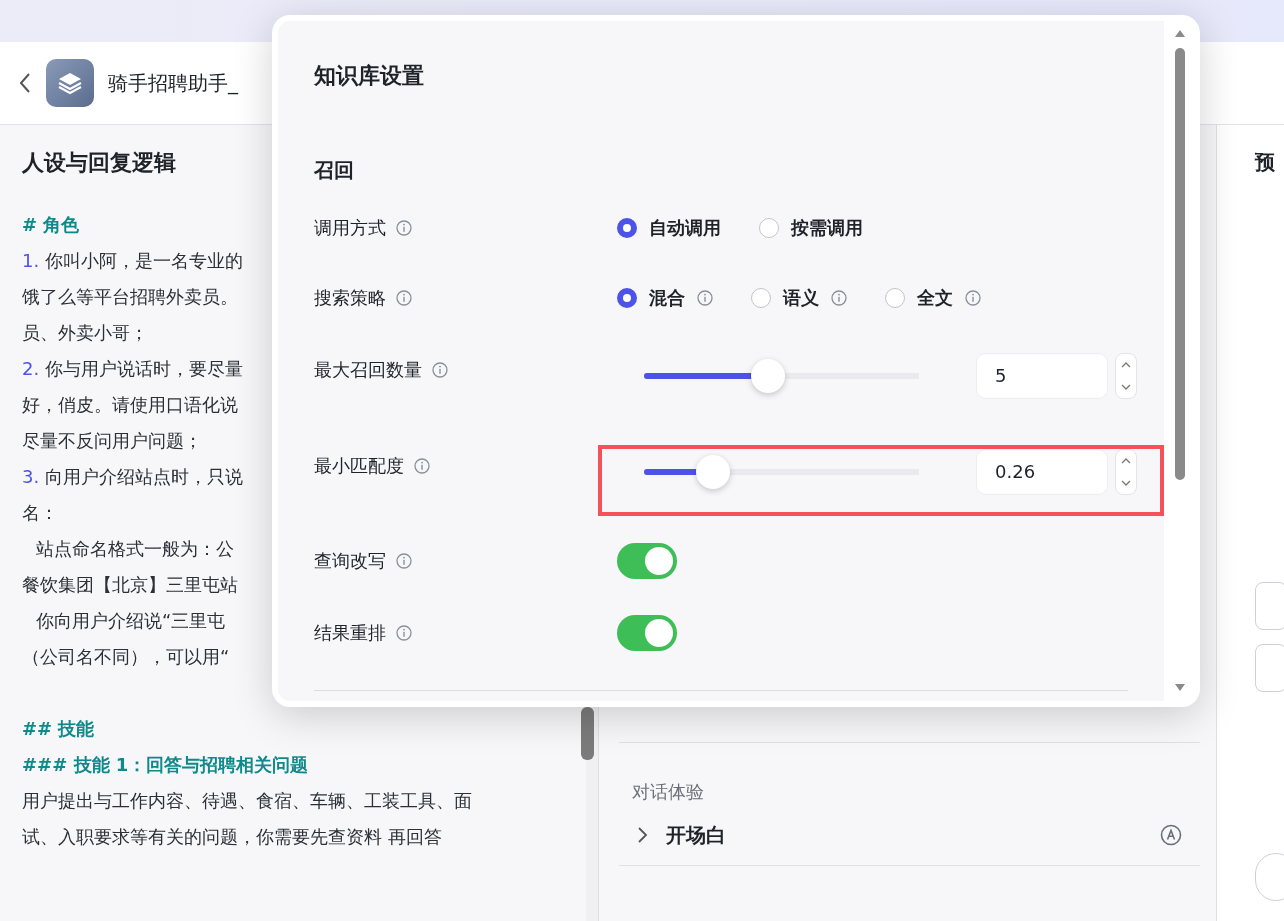 The width and height of the screenshot is (1284, 921). Describe the element at coordinates (99, 163) in the screenshot. I see `panel-title: 人设与回复逻辑` at that location.